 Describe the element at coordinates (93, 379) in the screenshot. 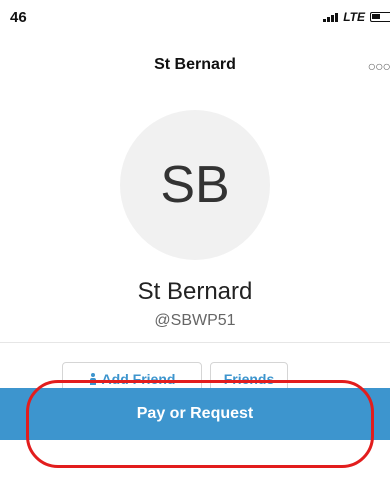

I see `person-icon` at that location.